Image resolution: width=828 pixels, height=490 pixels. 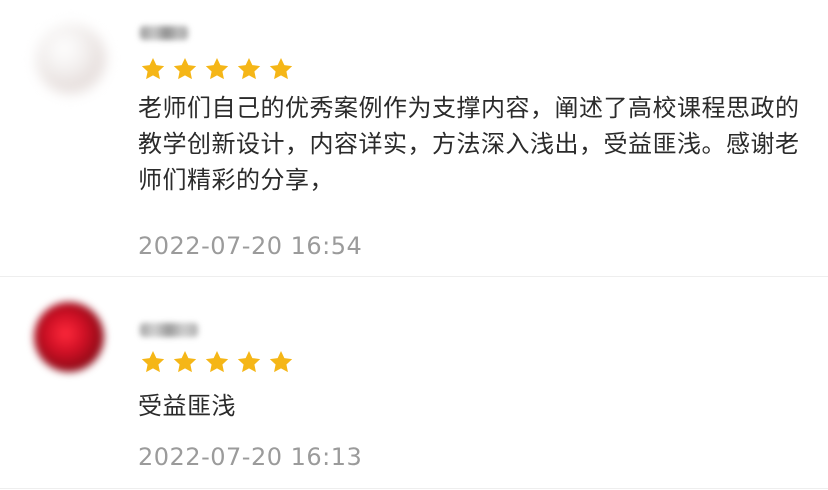 I want to click on comment-text: 受益匪浅, so click(x=187, y=406).